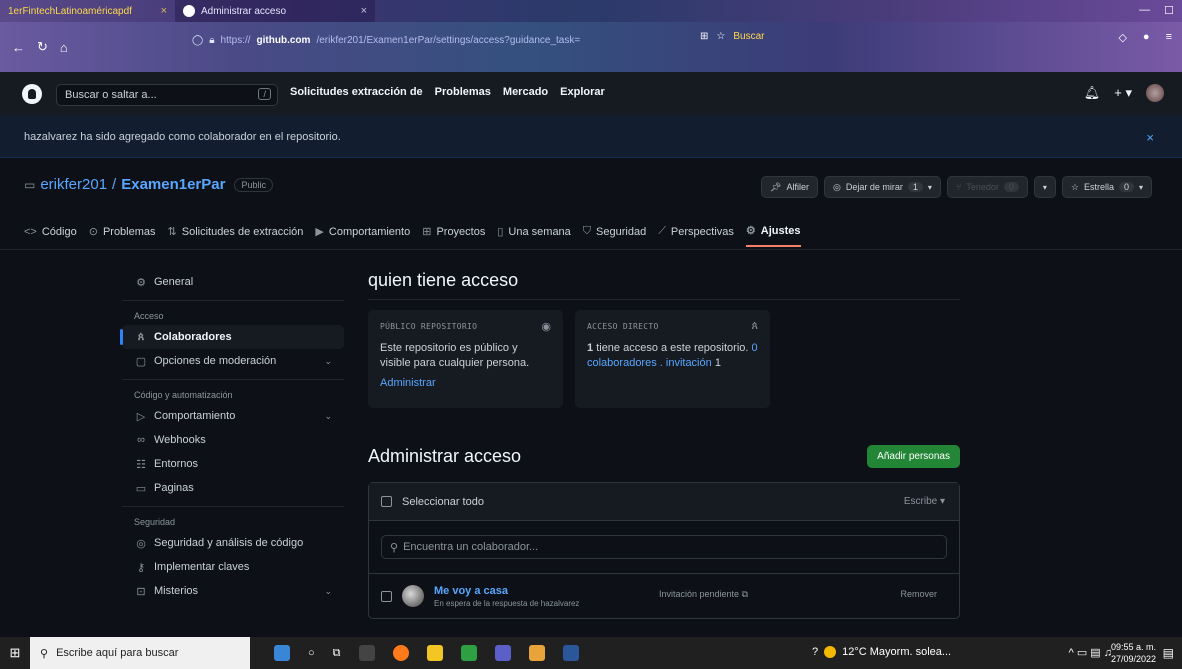 The height and width of the screenshot is (669, 1182). I want to click on nav-issues: Problemas, so click(463, 92).